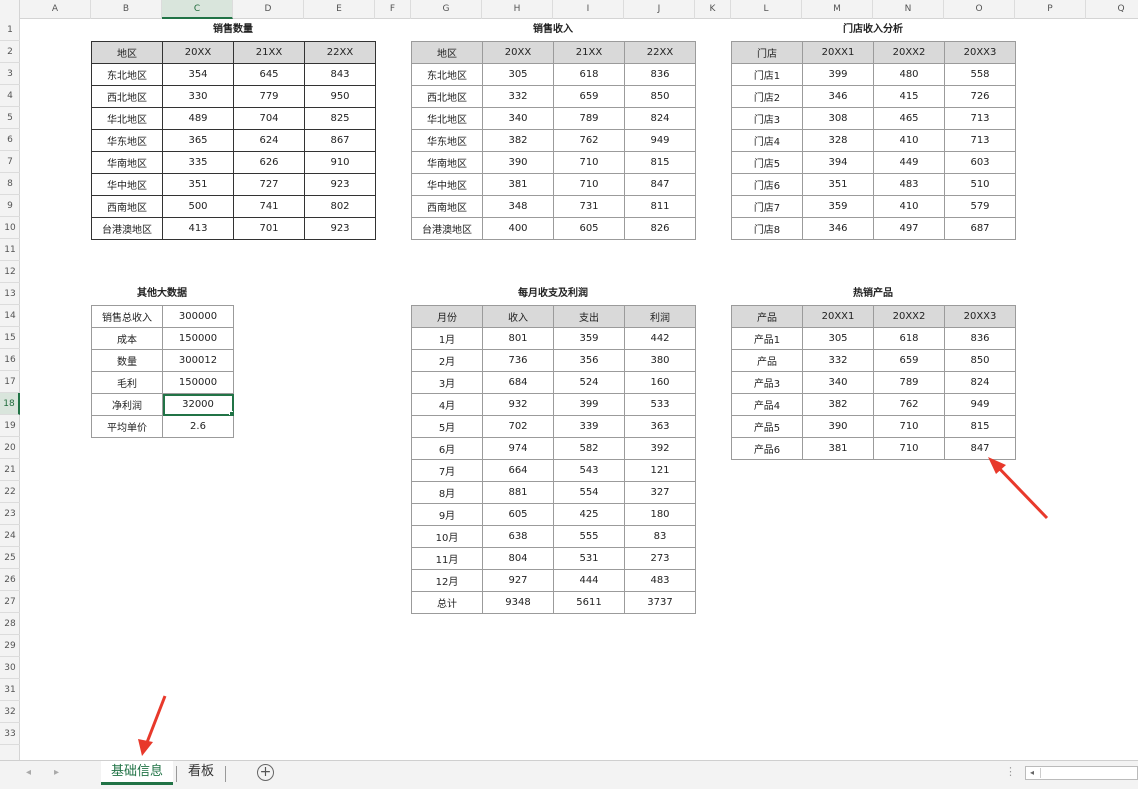  Describe the element at coordinates (980, 404) in the screenshot. I see `cell: 949` at that location.